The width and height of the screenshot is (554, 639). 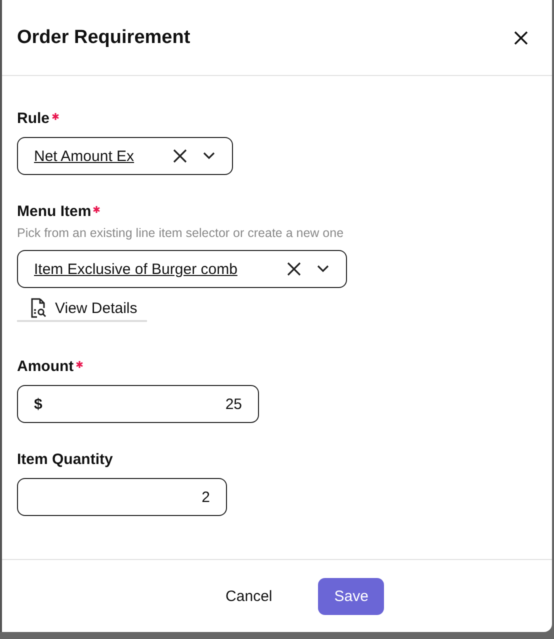 I want to click on field-label: Amount, so click(x=45, y=366).